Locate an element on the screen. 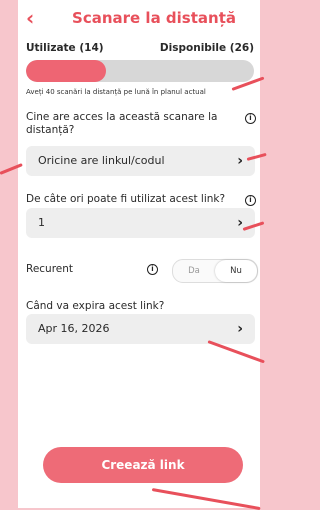  expiry-value: Apr 16, 2026 is located at coordinates (74, 328).